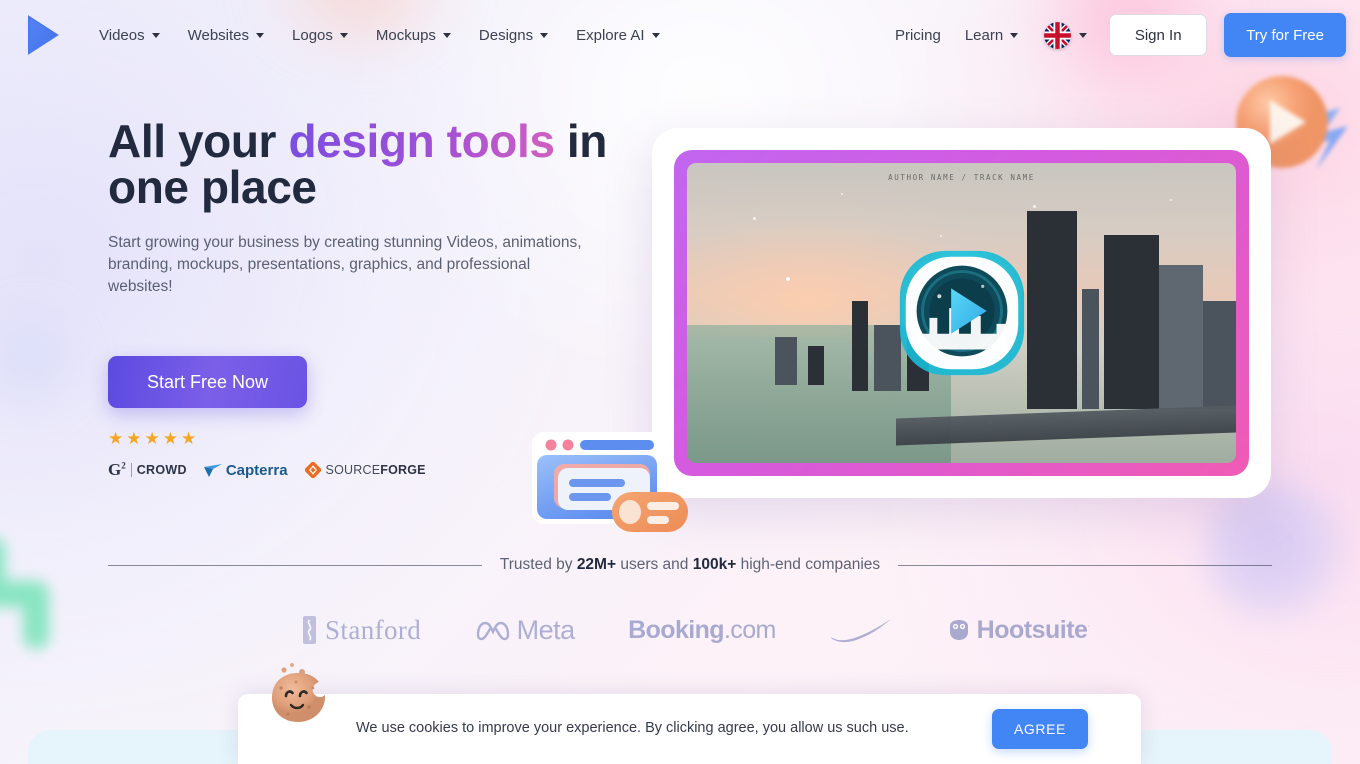  I want to click on review-site-badges: G2 CROWD Capterra SOURCEFORGE, so click(368, 470).